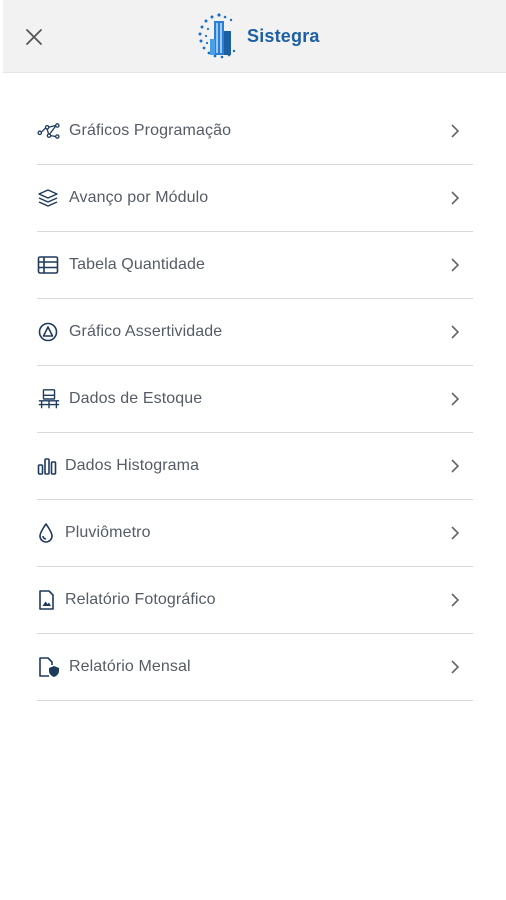 Image resolution: width=506 pixels, height=900 pixels. Describe the element at coordinates (136, 398) in the screenshot. I see `menu-item-label: Dados de Estoque` at that location.